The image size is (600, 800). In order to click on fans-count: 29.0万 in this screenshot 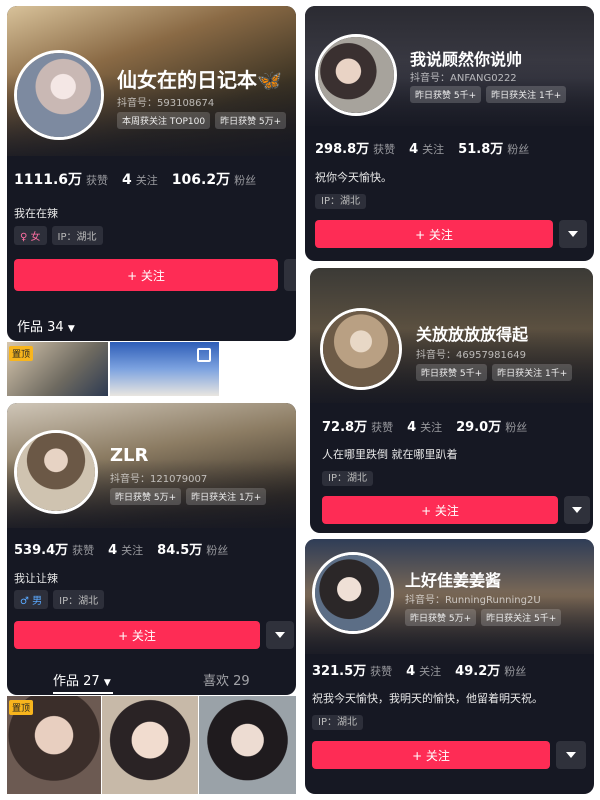, I will do `click(478, 425)`.